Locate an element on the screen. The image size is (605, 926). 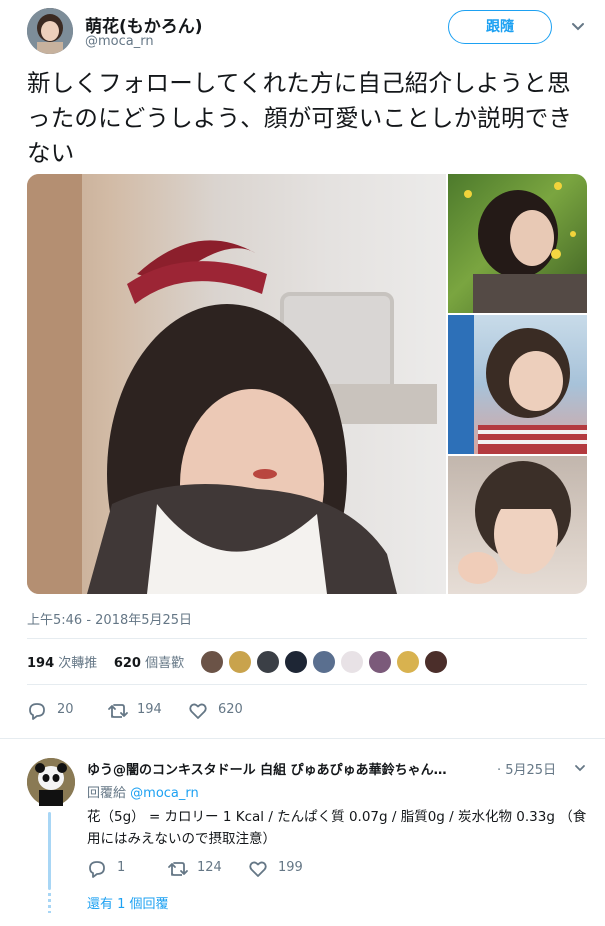
reply-like-count: 199 is located at coordinates (290, 867).